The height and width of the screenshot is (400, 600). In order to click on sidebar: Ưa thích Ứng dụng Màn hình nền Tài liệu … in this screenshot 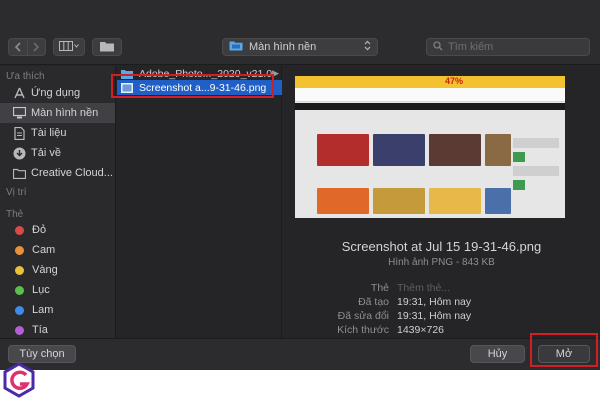, I will do `click(58, 202)`.